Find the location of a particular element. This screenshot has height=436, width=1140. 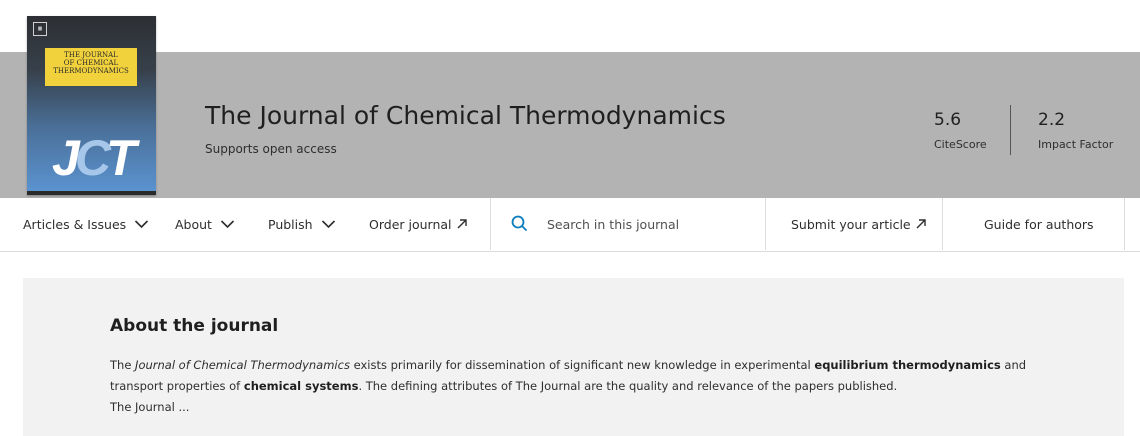

journal-title: The Journal of Chemical Thermodynamics is located at coordinates (465, 115).